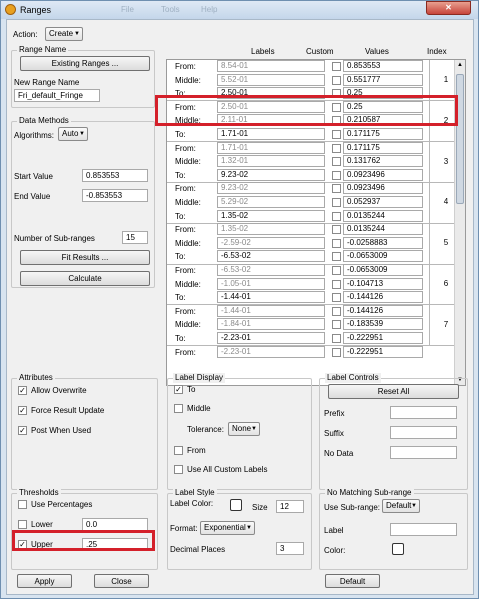  Describe the element at coordinates (383, 324) in the screenshot. I see `range-value-input: -0.183539` at that location.